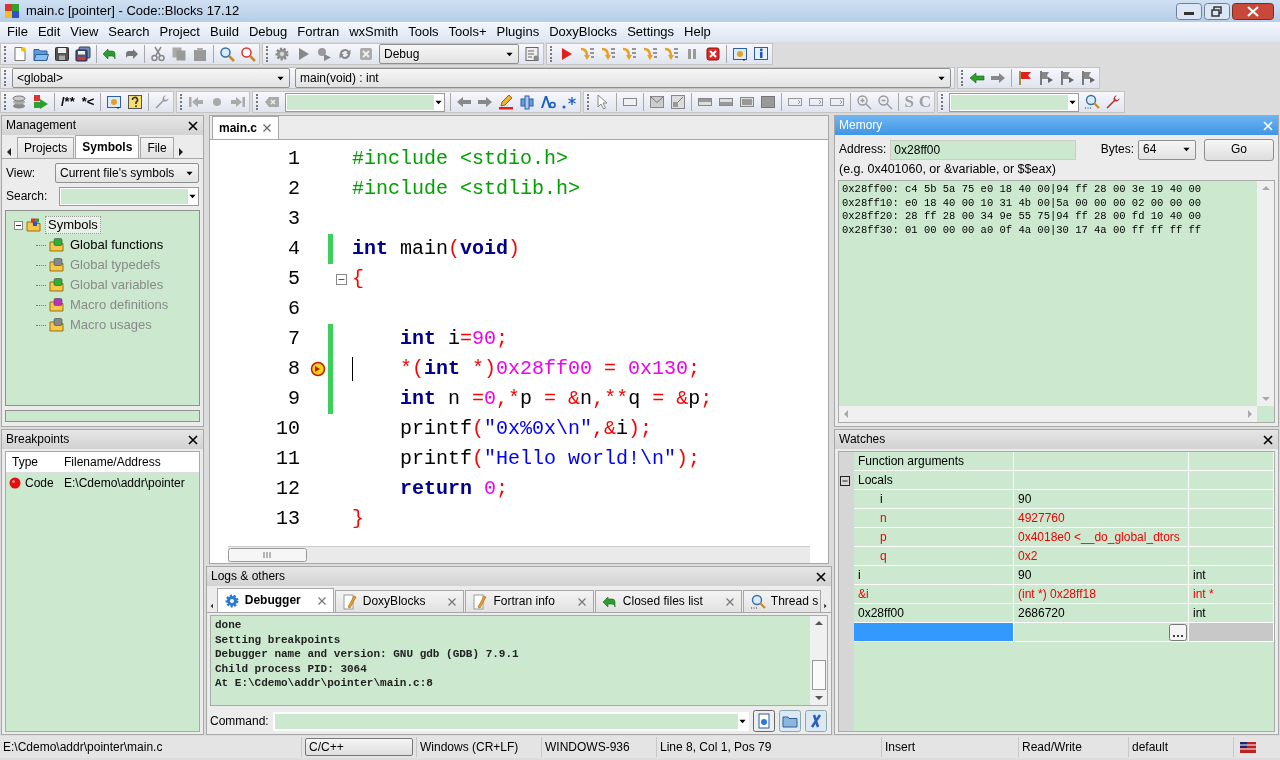 The image size is (1280, 760). I want to click on horizontal-scrollbar, so click(519, 554).